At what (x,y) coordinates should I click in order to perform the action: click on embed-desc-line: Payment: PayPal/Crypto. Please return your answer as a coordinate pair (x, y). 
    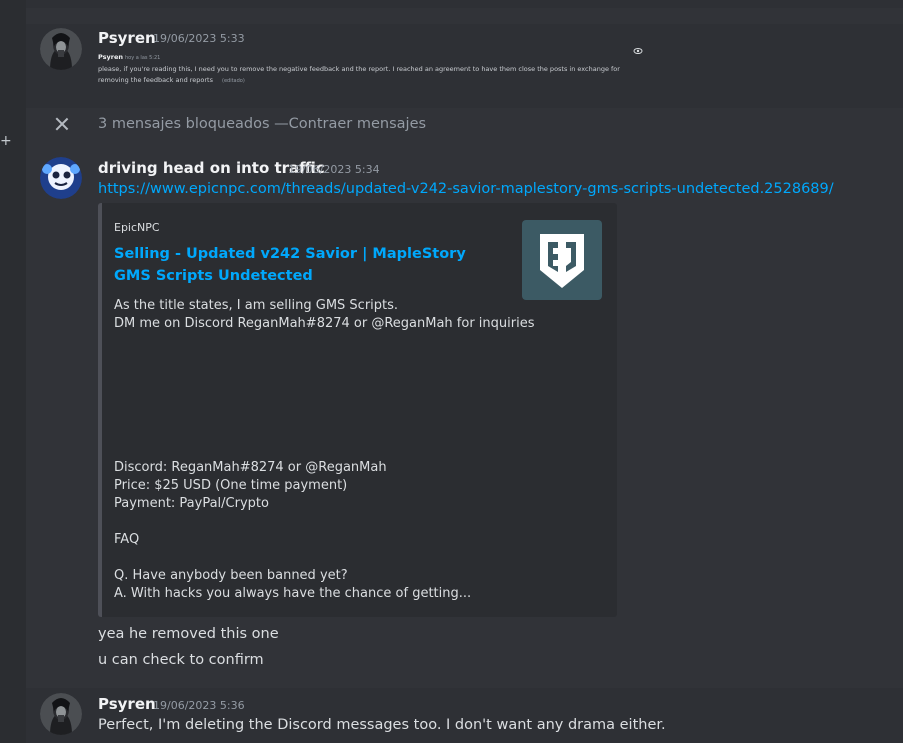
    Looking at the image, I should click on (191, 503).